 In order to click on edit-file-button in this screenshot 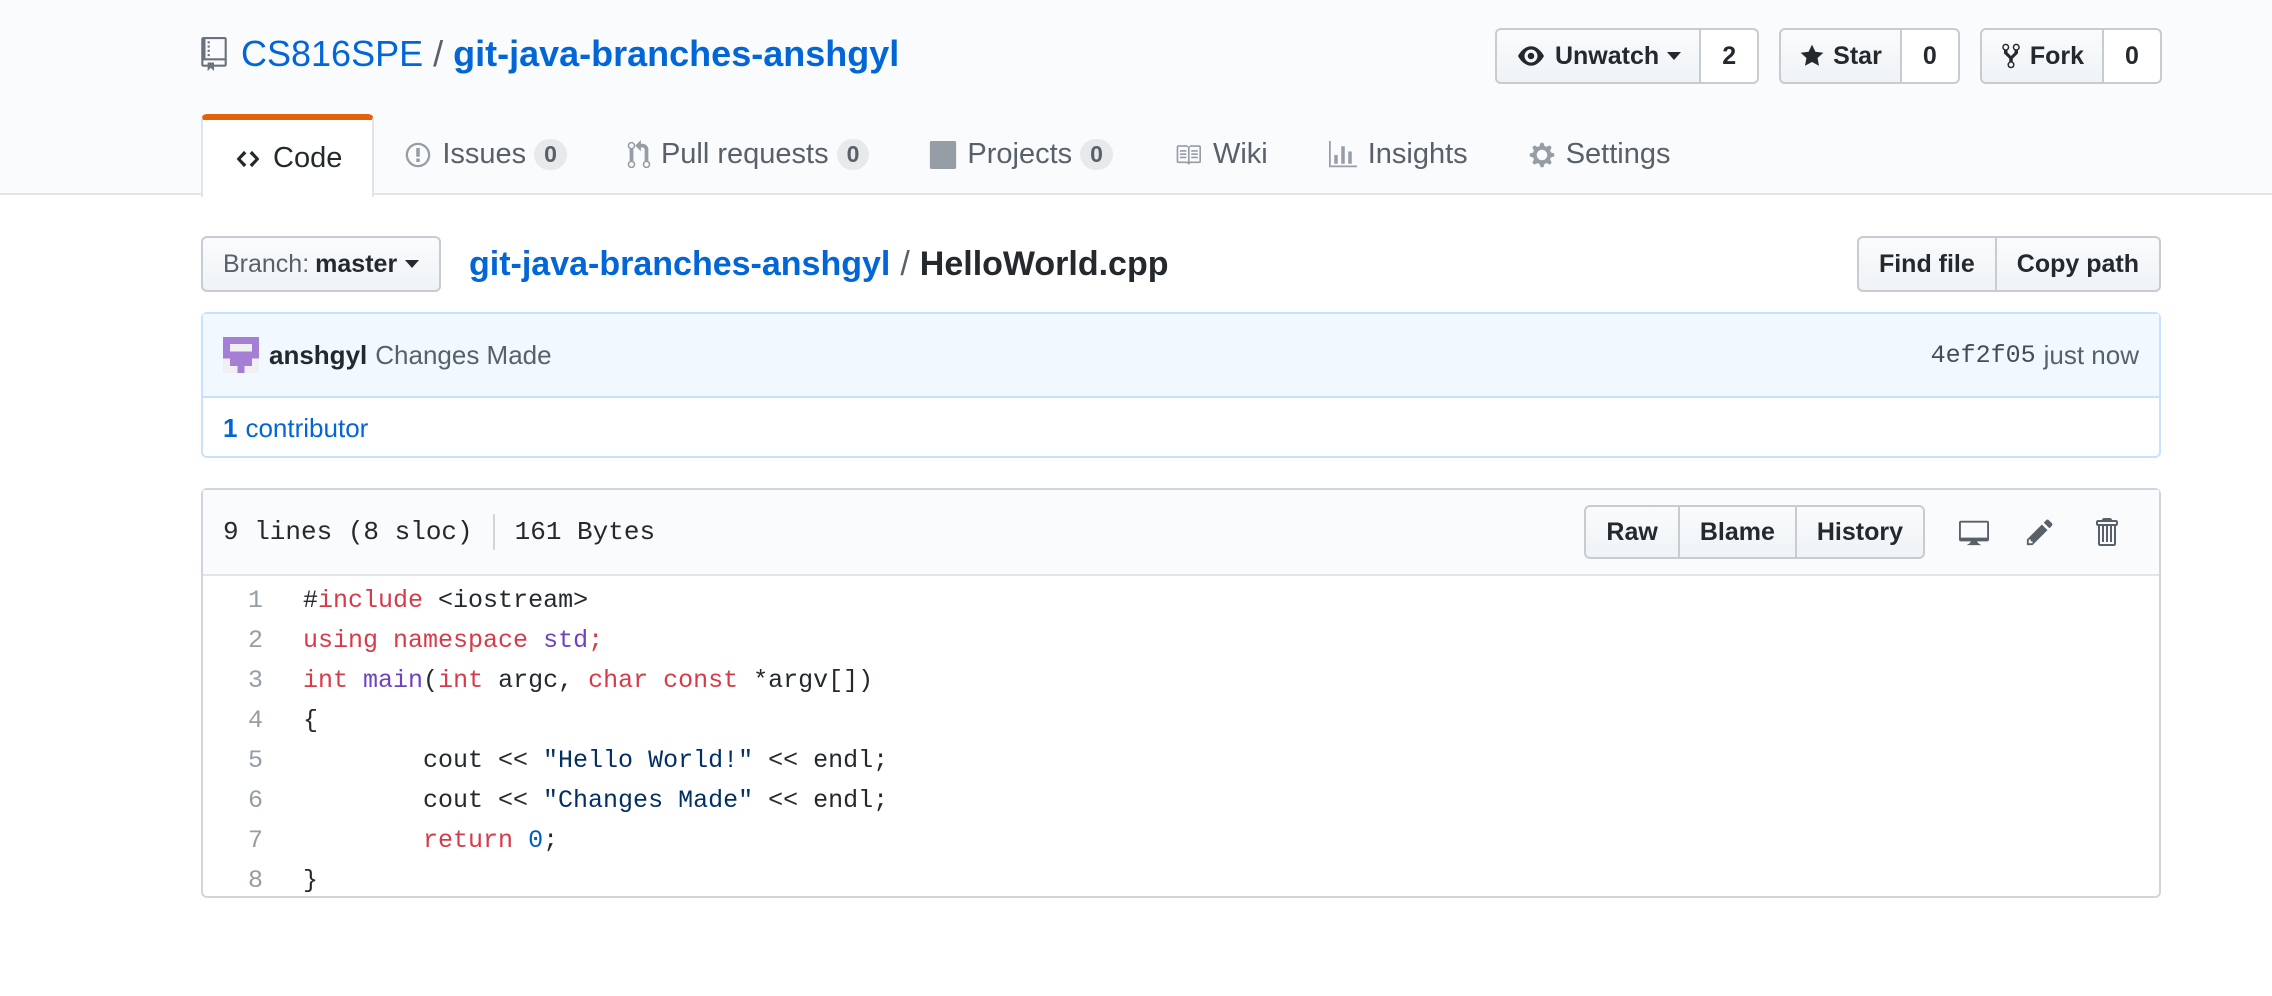, I will do `click(2040, 532)`.